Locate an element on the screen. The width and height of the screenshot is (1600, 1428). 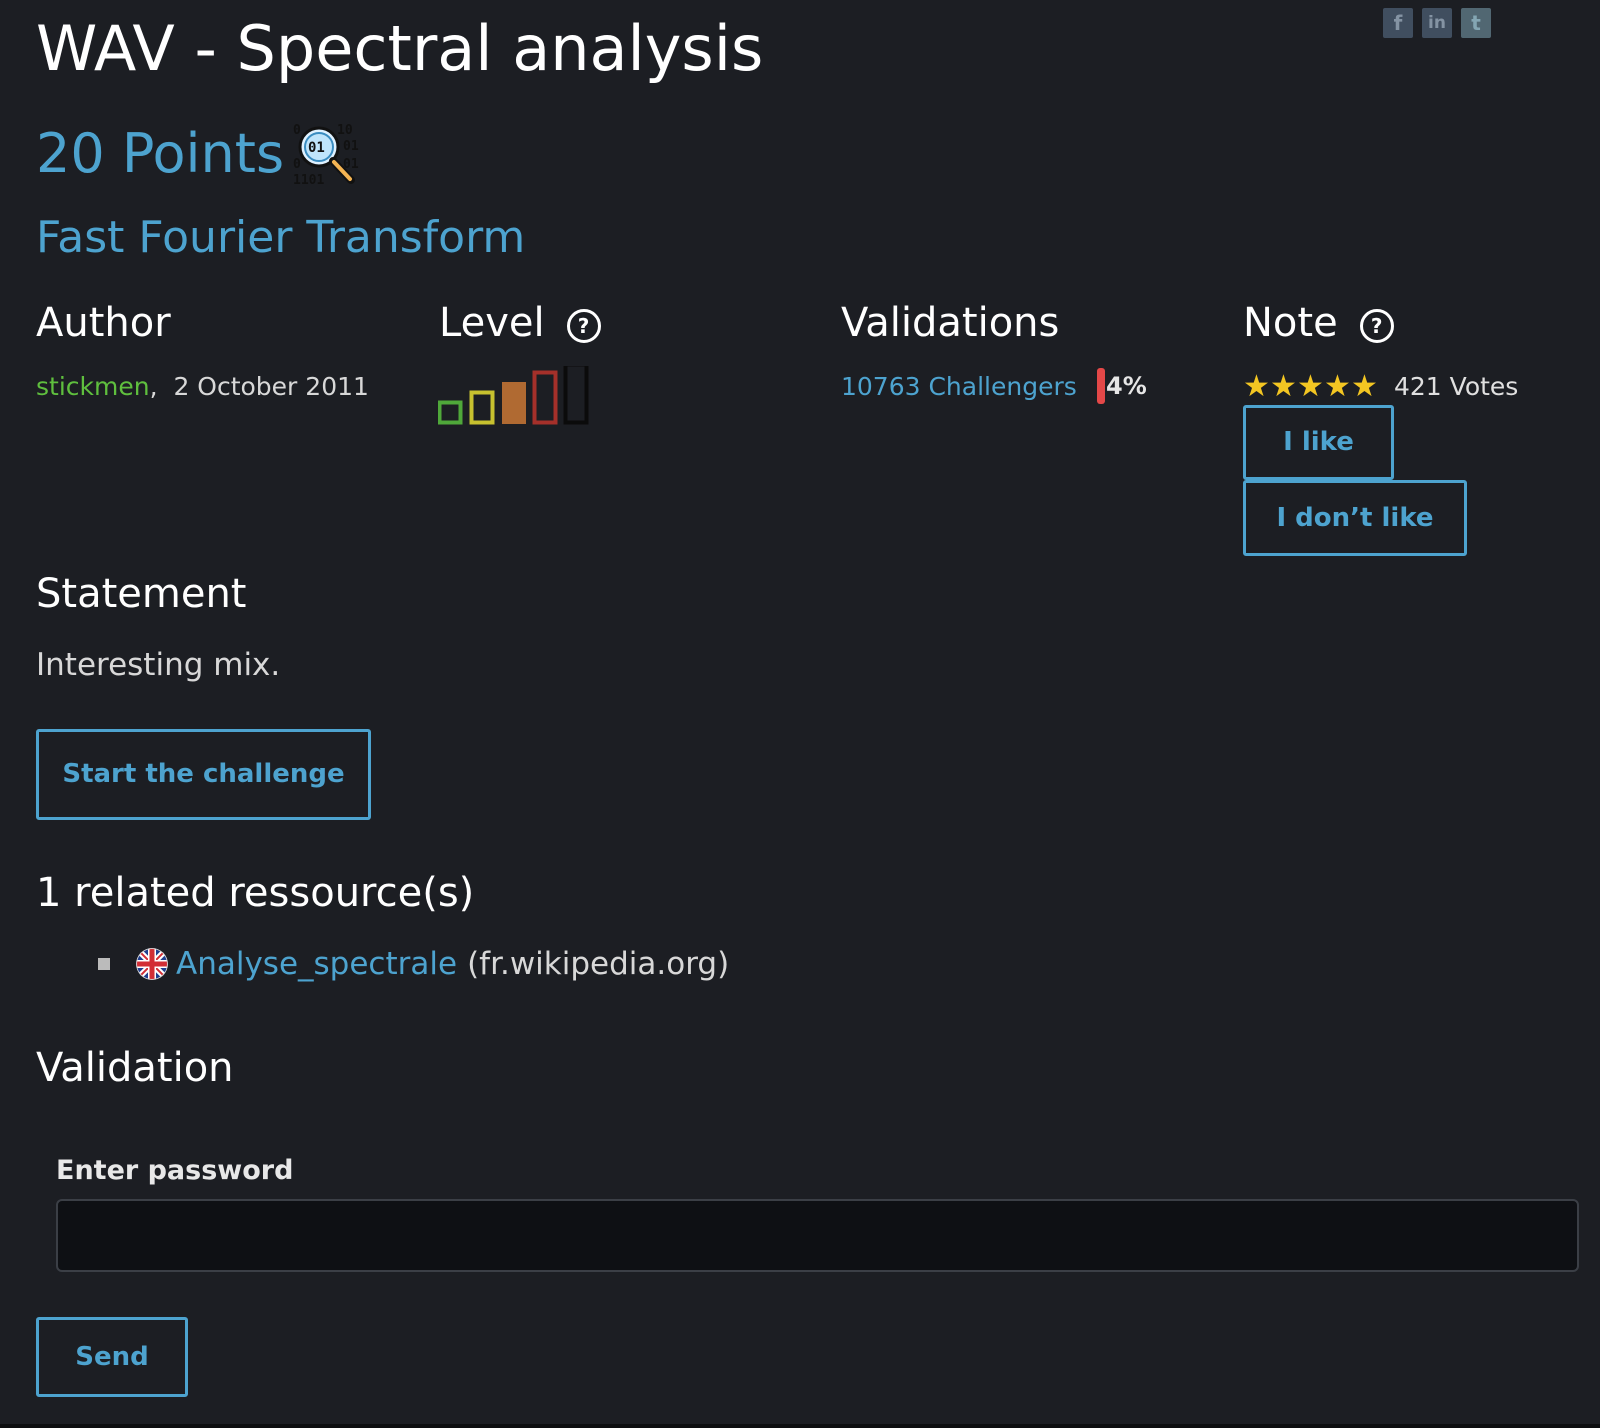
statement-heading: Statement is located at coordinates (141, 594).